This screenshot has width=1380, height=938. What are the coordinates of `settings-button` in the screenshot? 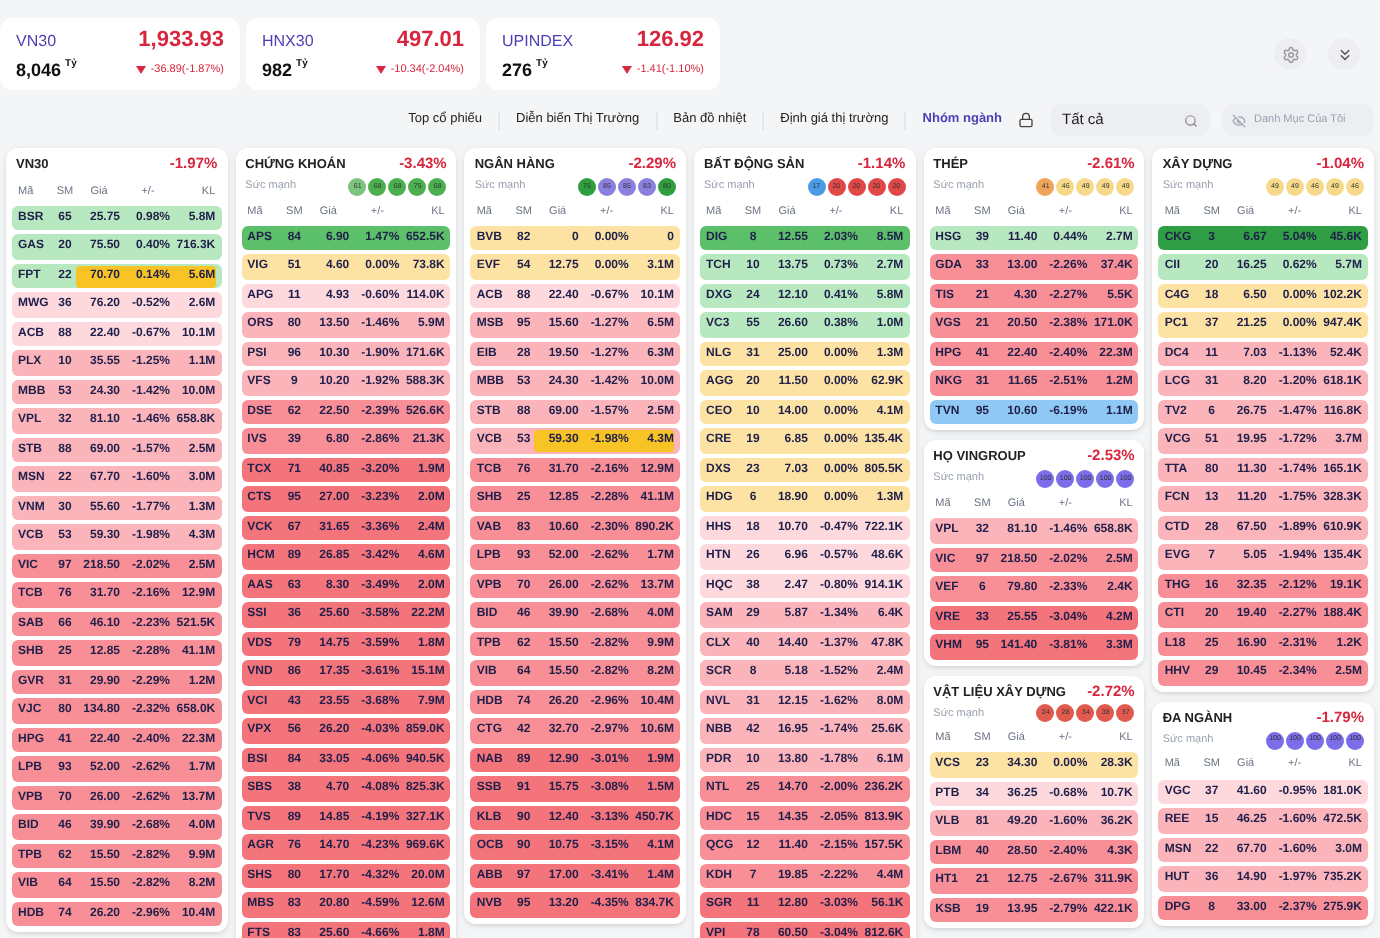 It's located at (1290, 54).